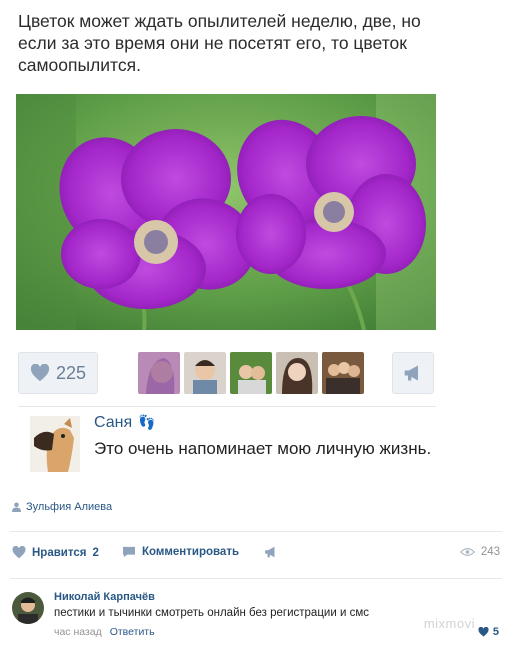  Describe the element at coordinates (104, 597) in the screenshot. I see `reply-author: Николай Карпачёв` at that location.